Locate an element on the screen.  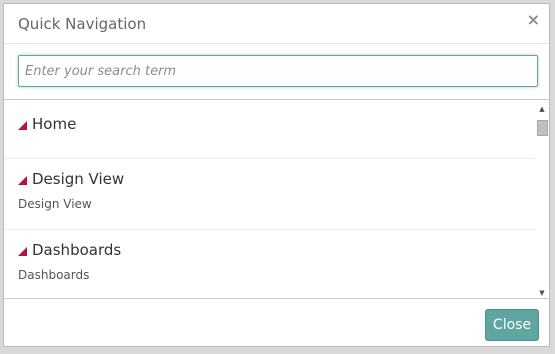
dialog-header: Quick Navigation × is located at coordinates (276, 24).